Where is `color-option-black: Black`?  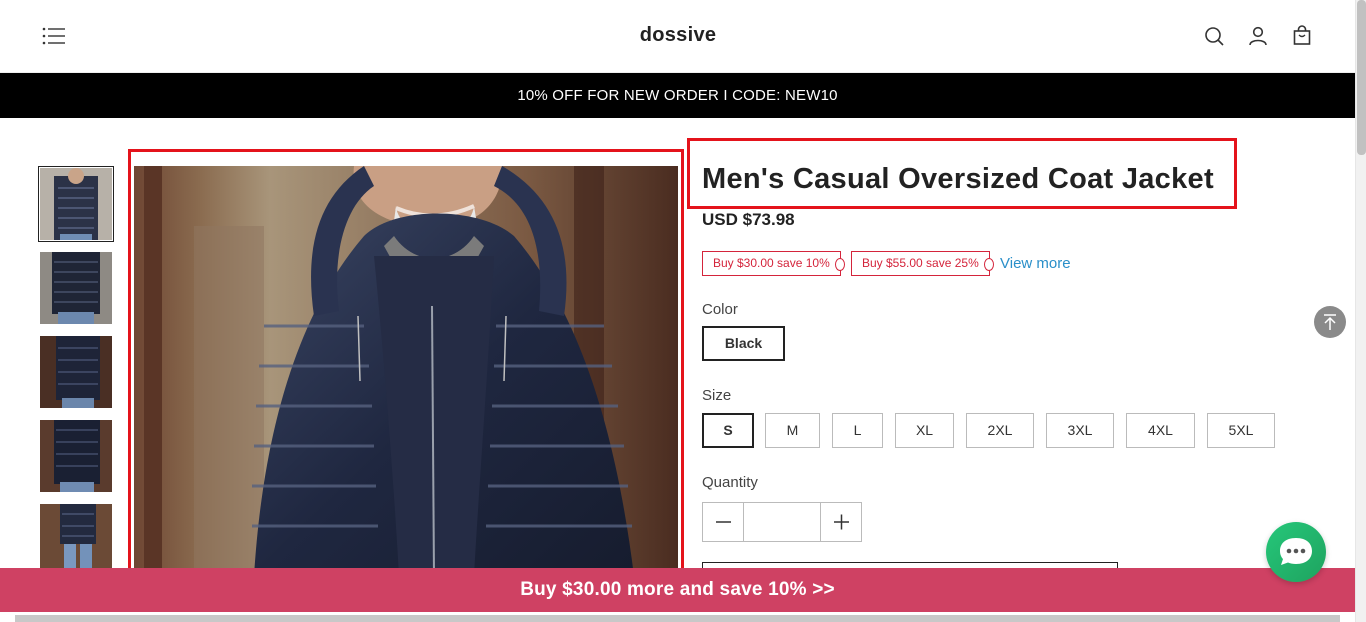 color-option-black: Black is located at coordinates (743, 343).